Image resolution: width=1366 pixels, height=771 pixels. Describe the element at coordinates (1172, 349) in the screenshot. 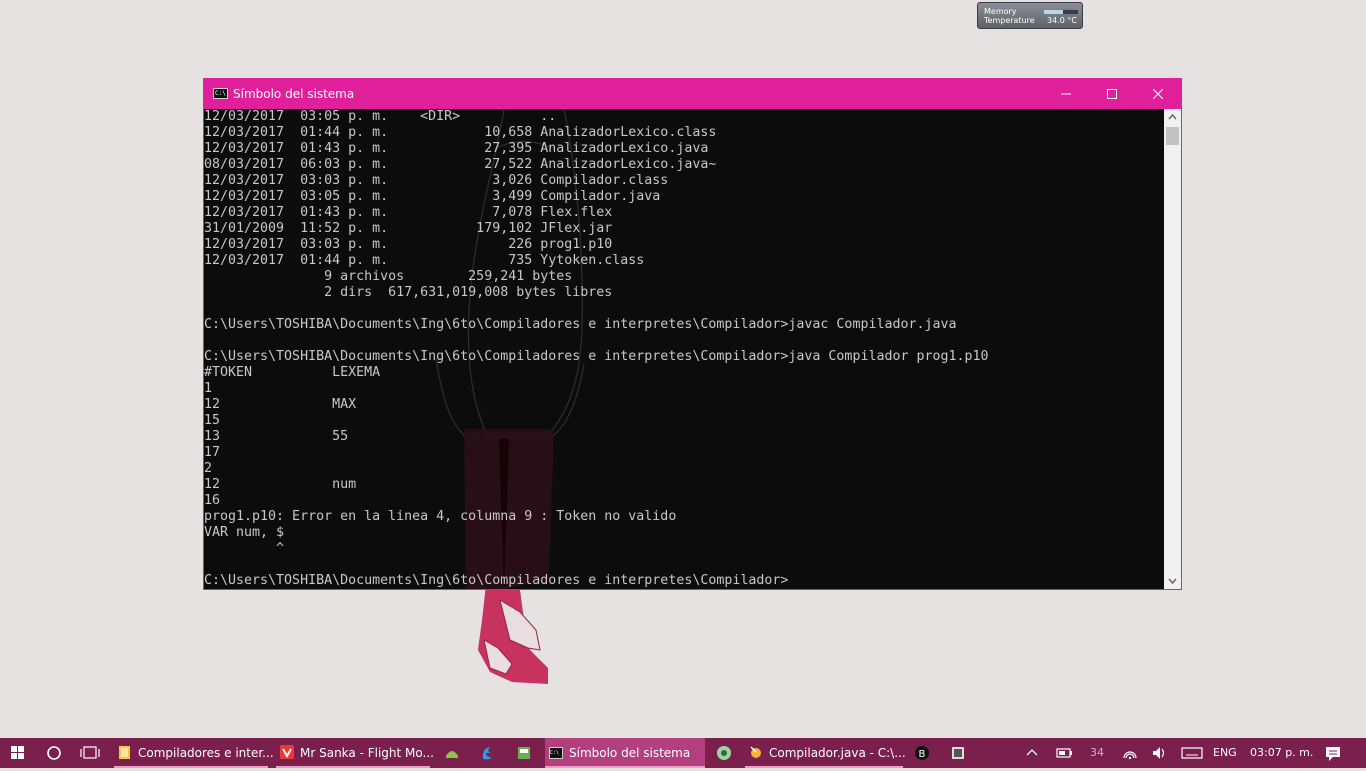

I see `vertical-scrollbar` at that location.